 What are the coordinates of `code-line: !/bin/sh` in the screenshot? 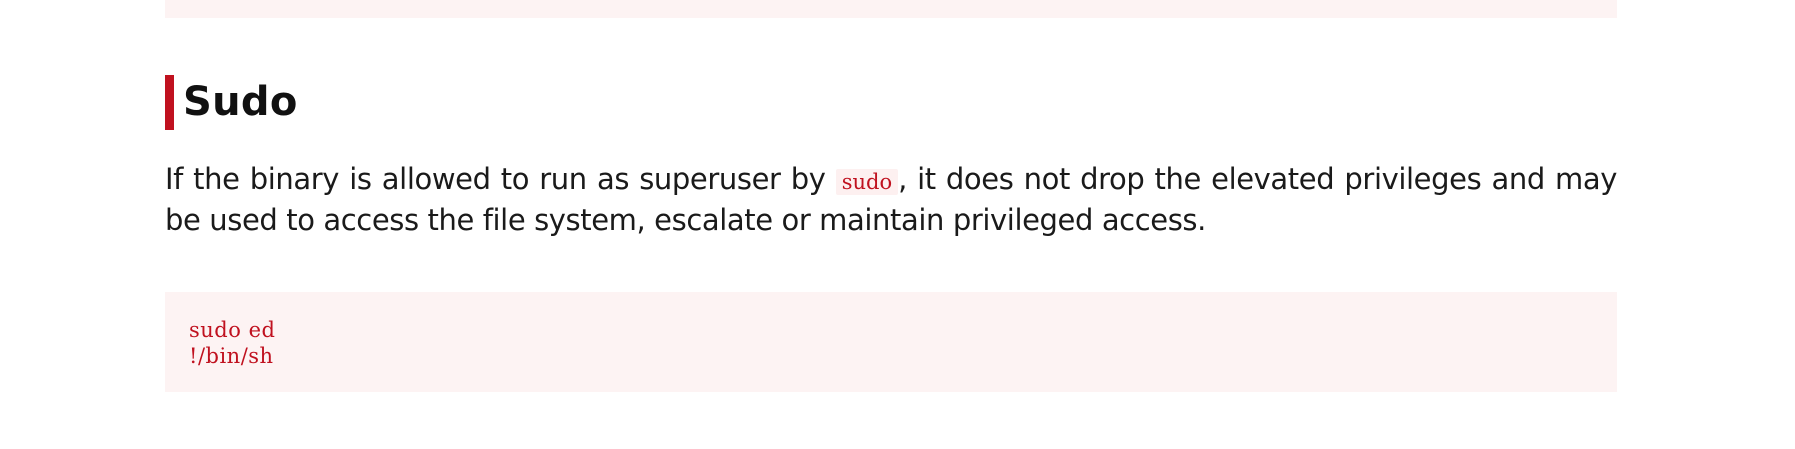 It's located at (891, 356).